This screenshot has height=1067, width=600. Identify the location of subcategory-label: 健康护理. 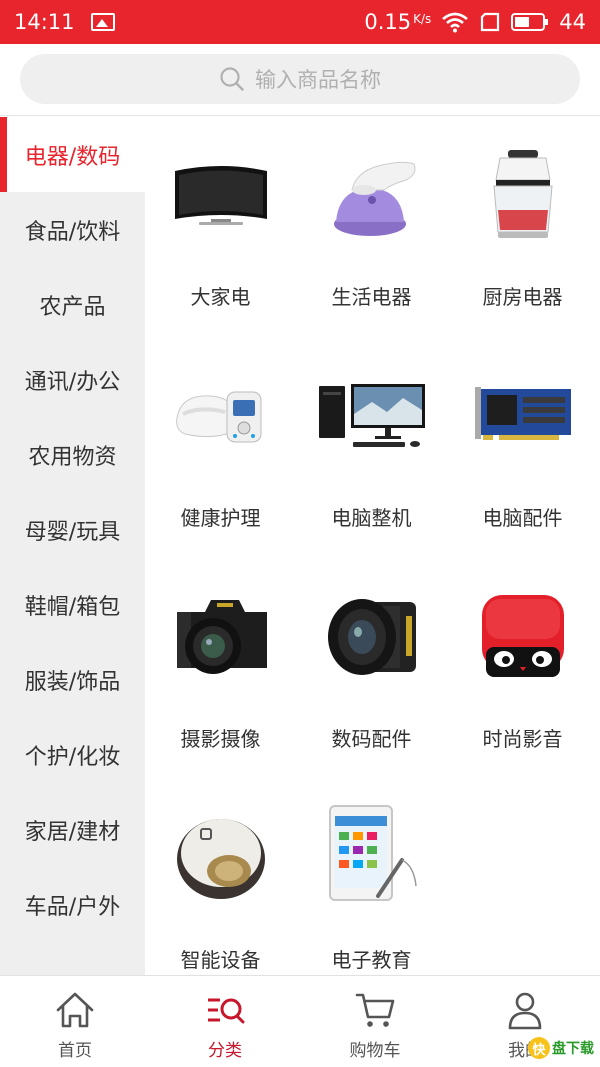
(220, 518).